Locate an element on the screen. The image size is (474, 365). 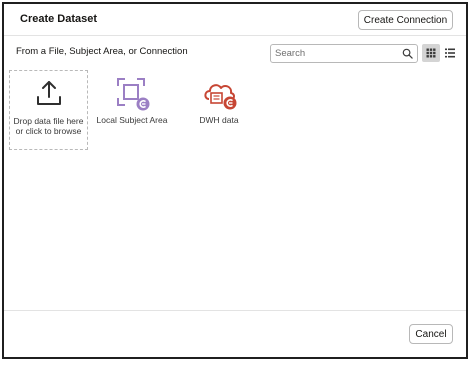
local-subject-area-icon is located at coordinates (133, 94).